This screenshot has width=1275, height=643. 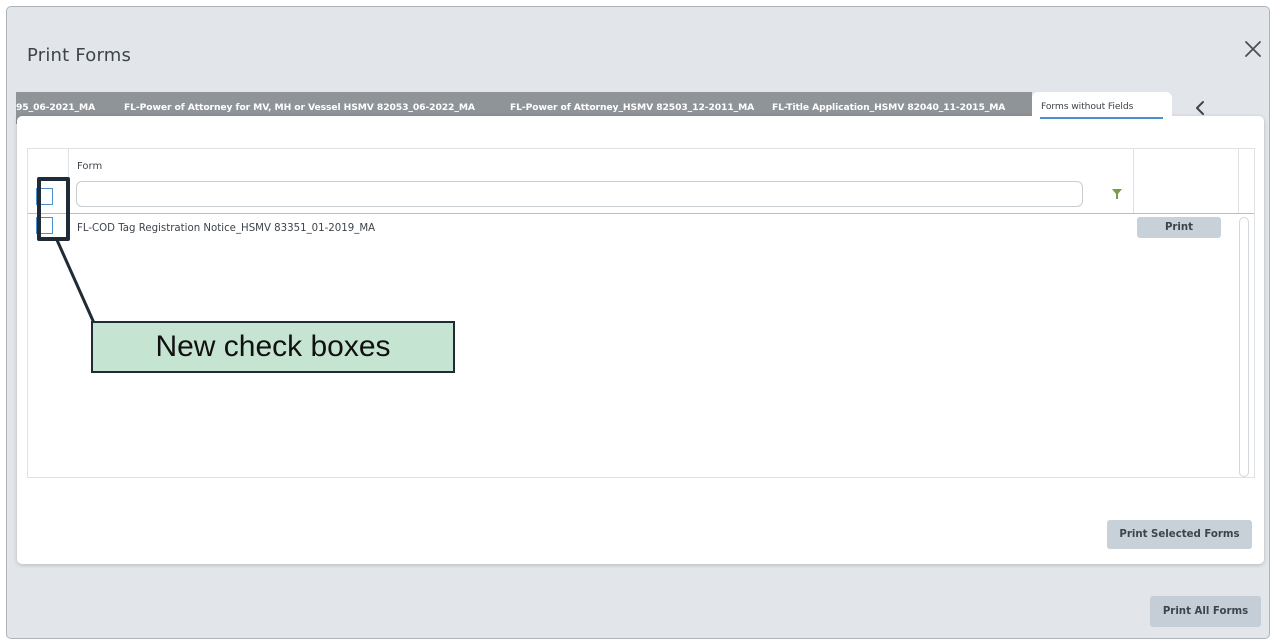 What do you see at coordinates (1117, 194) in the screenshot?
I see `filter-icon` at bounding box center [1117, 194].